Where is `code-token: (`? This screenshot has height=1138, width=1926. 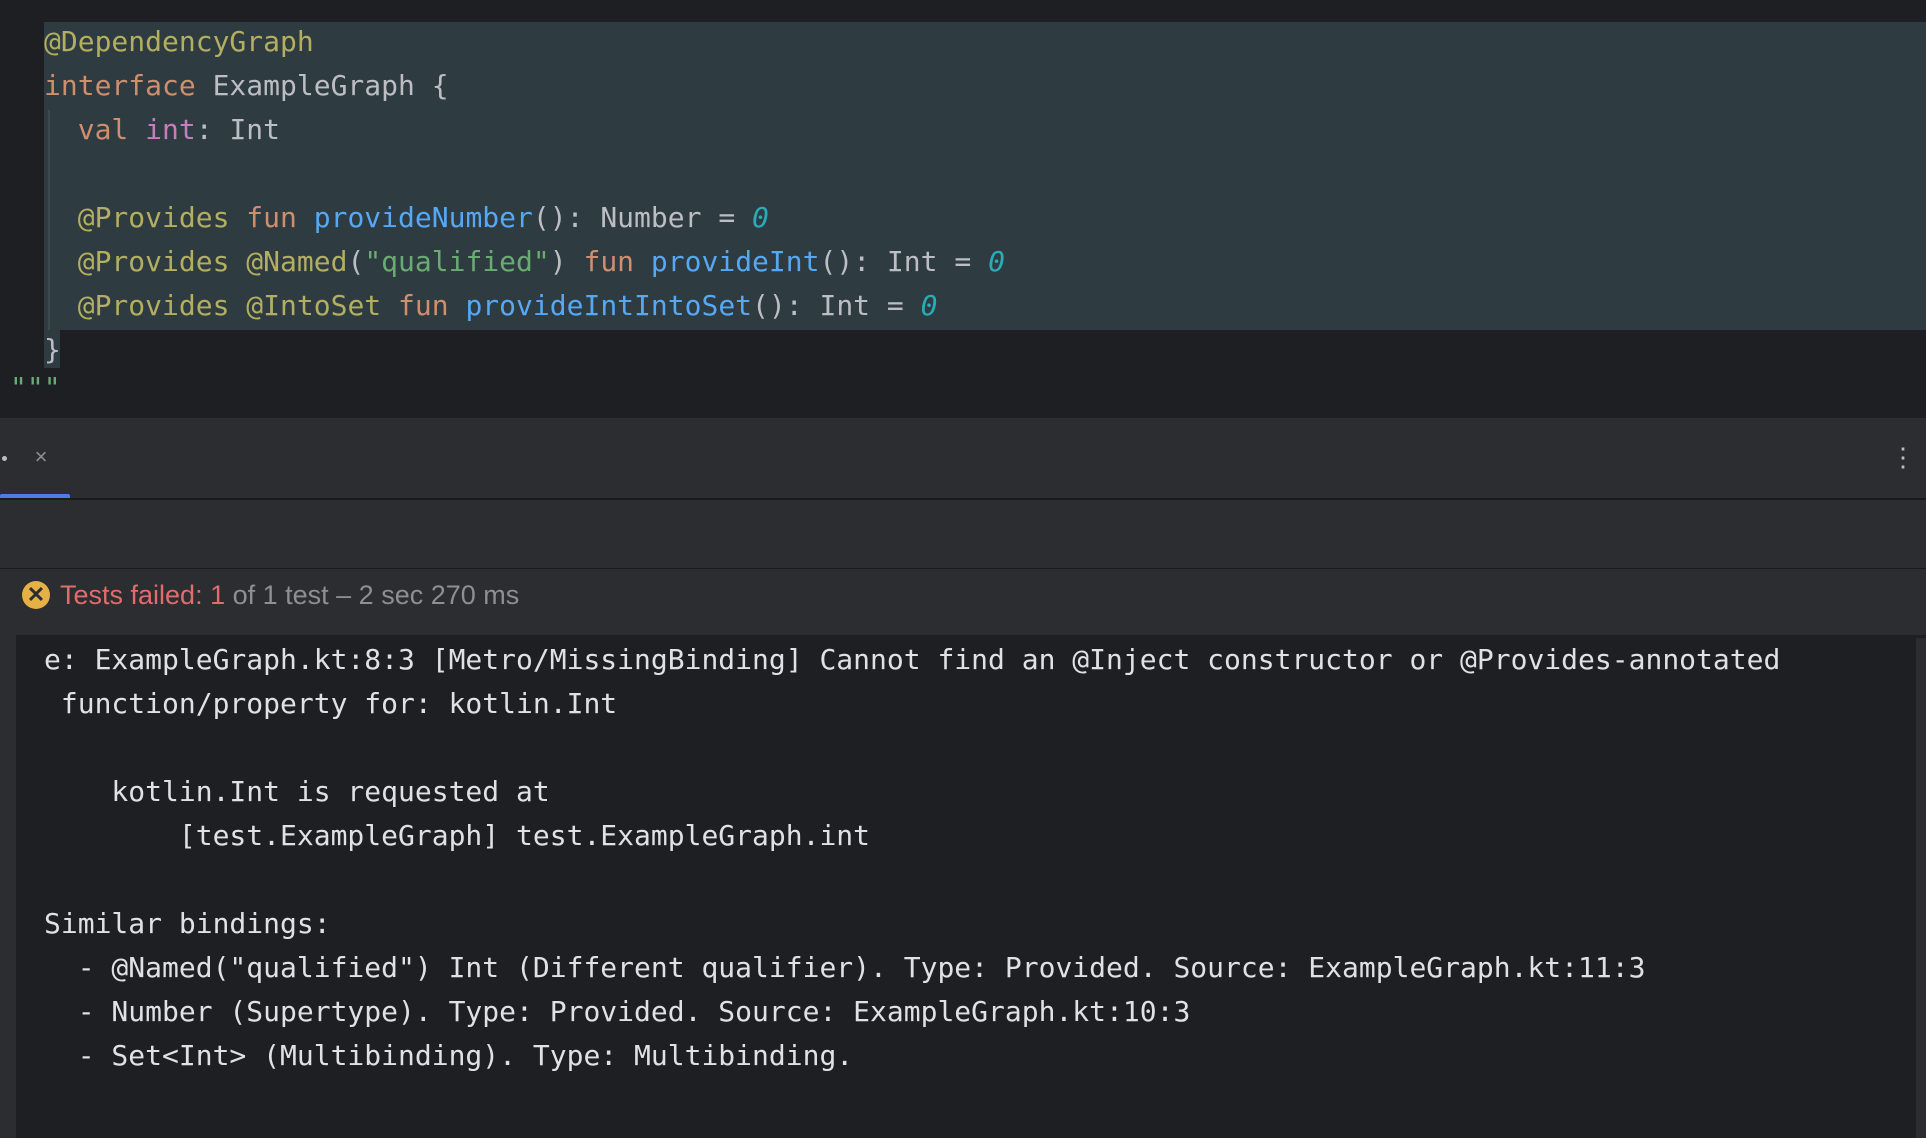
code-token: ( is located at coordinates (356, 261).